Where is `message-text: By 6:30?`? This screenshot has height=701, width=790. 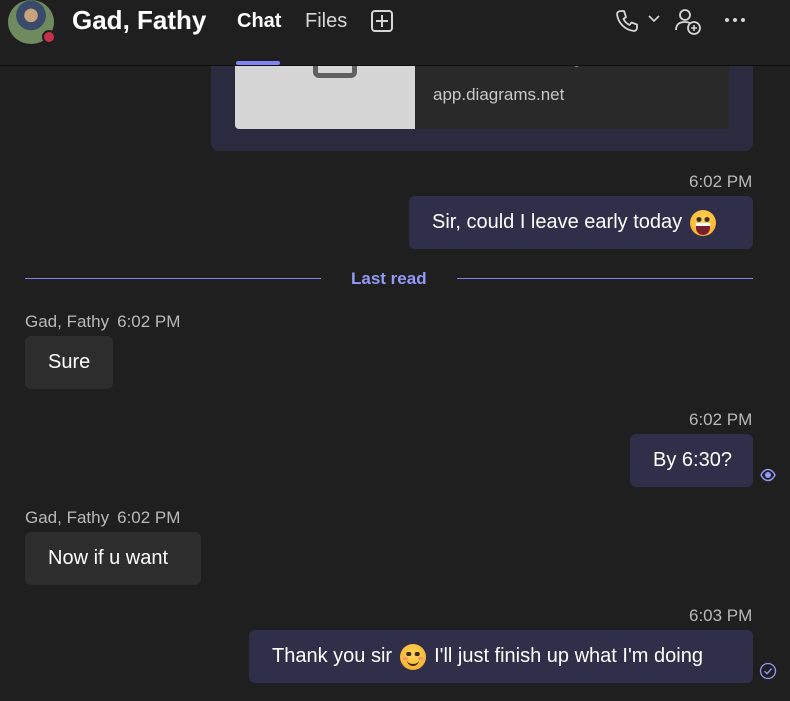 message-text: By 6:30? is located at coordinates (692, 460).